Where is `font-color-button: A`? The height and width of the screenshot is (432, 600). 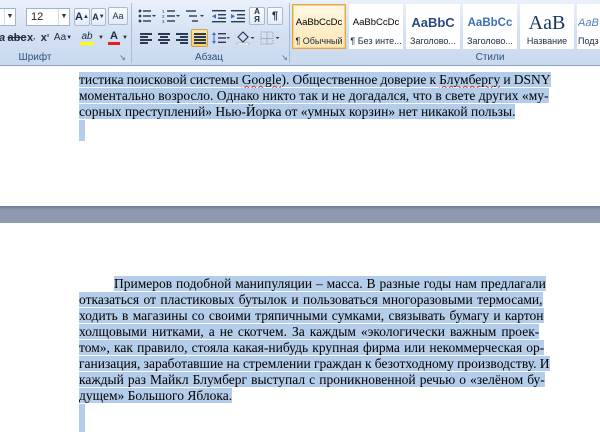
font-color-button: A is located at coordinates (114, 38).